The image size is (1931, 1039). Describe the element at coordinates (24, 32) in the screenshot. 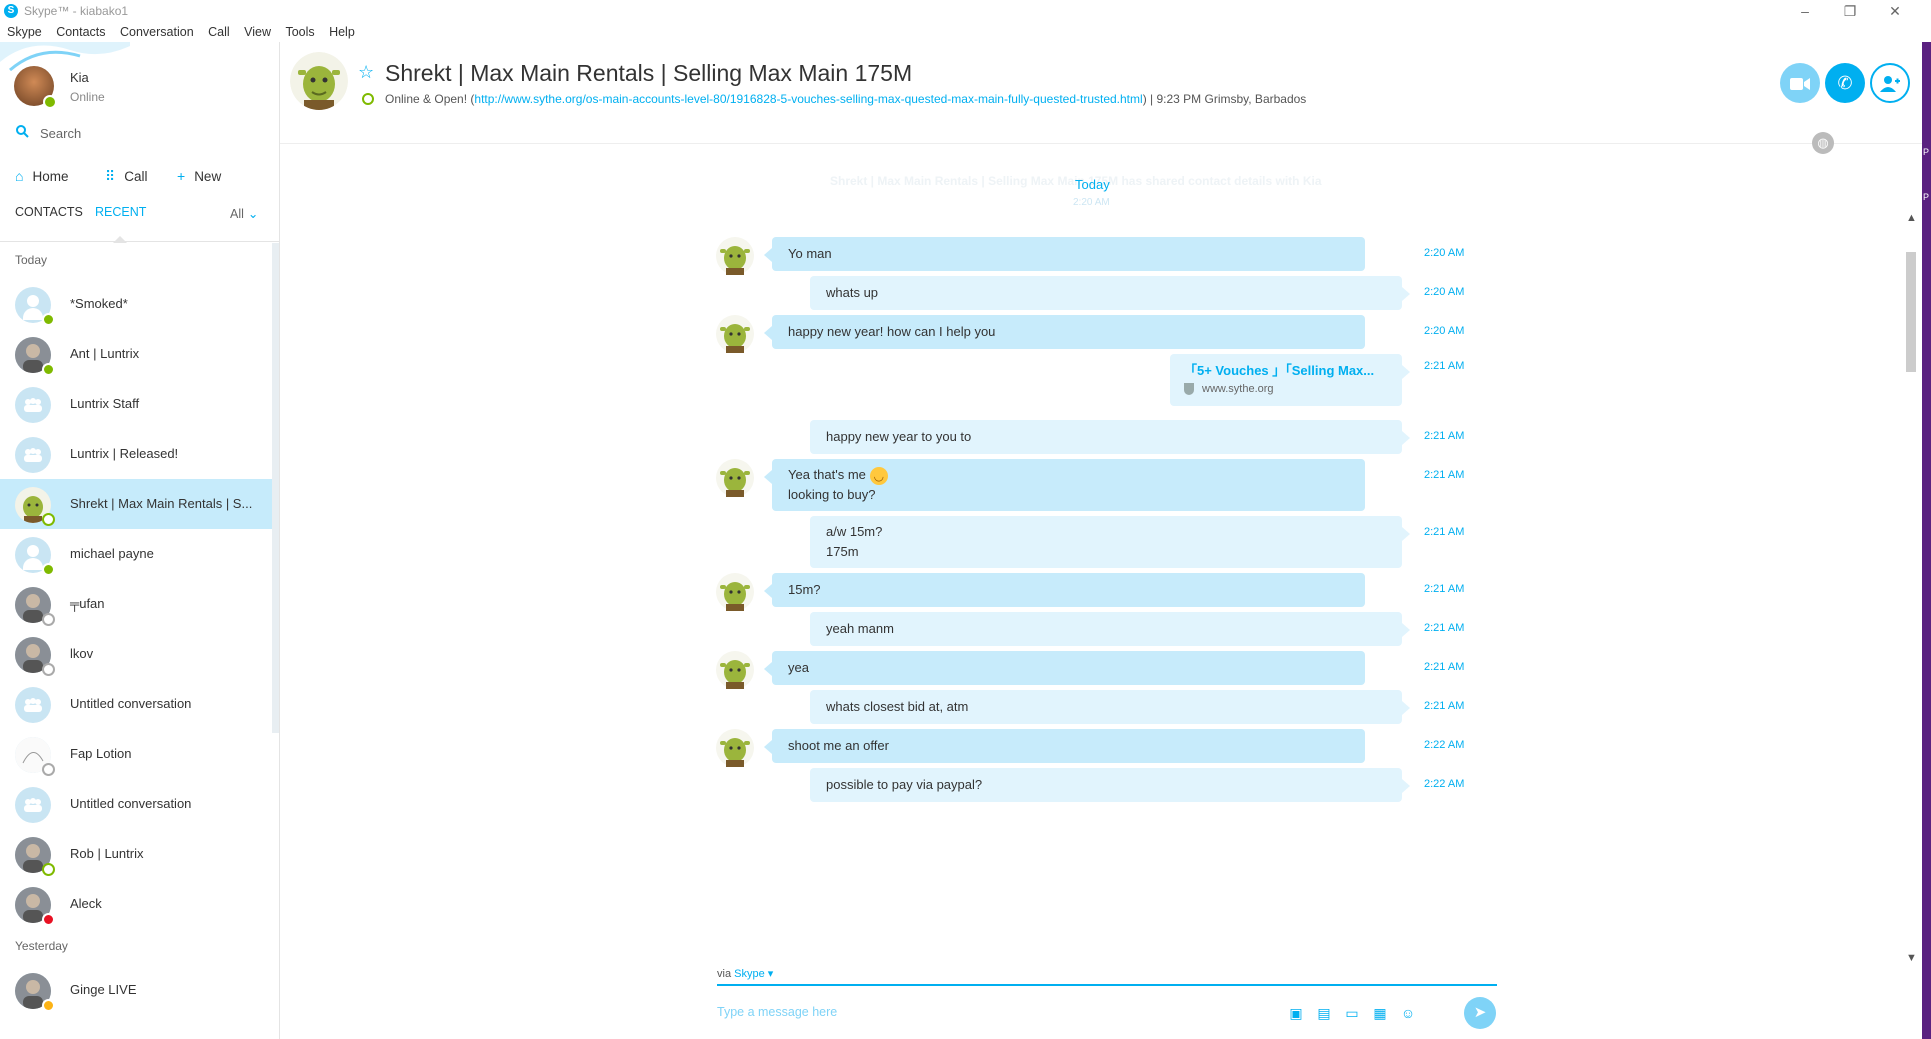

I see `menu-skype: Skype` at that location.